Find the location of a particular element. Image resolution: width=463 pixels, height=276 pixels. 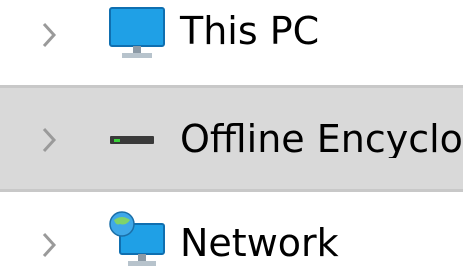

drive-icon is located at coordinates (132, 140).